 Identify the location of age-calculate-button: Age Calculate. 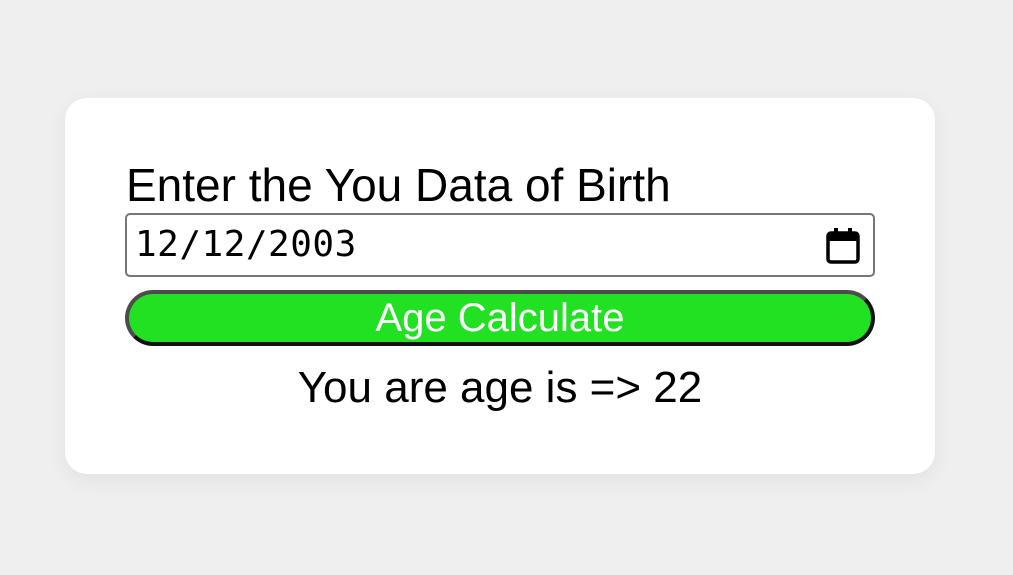
(500, 318).